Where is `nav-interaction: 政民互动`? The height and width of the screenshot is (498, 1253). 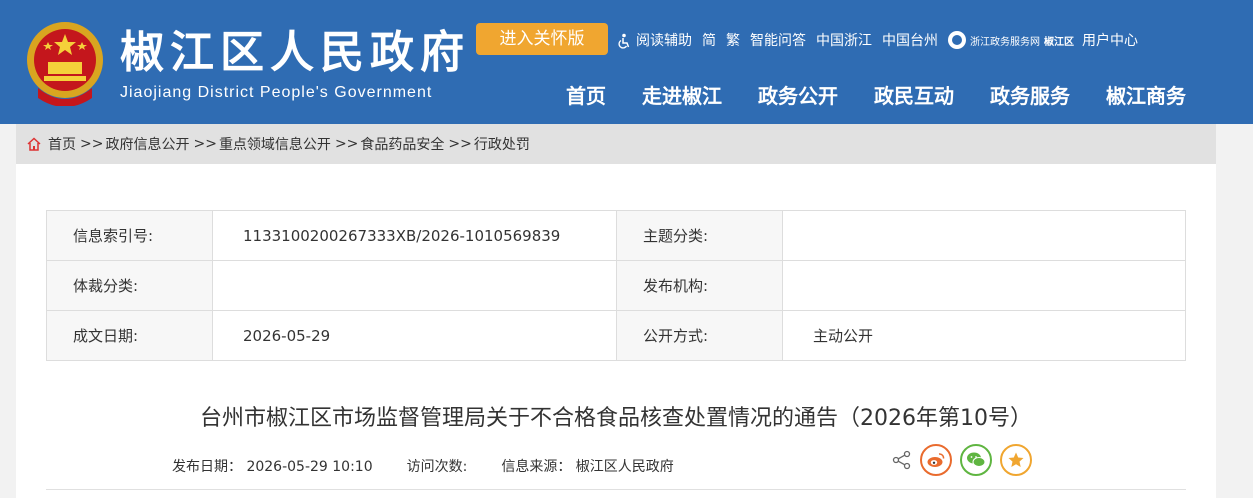 nav-interaction: 政民互动 is located at coordinates (914, 96).